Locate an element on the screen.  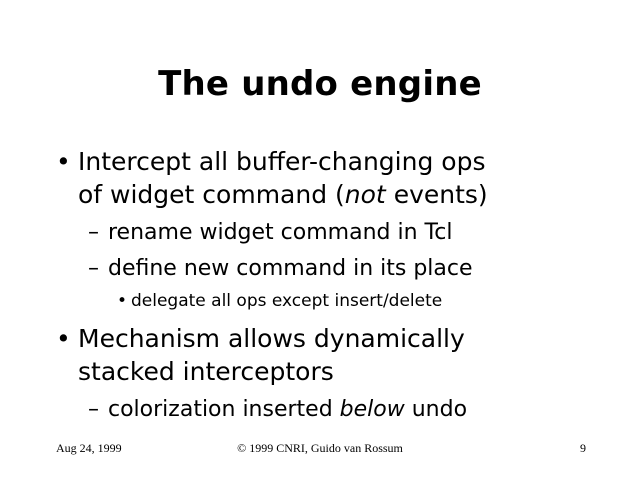
emphasis-not: not is located at coordinates (365, 194).